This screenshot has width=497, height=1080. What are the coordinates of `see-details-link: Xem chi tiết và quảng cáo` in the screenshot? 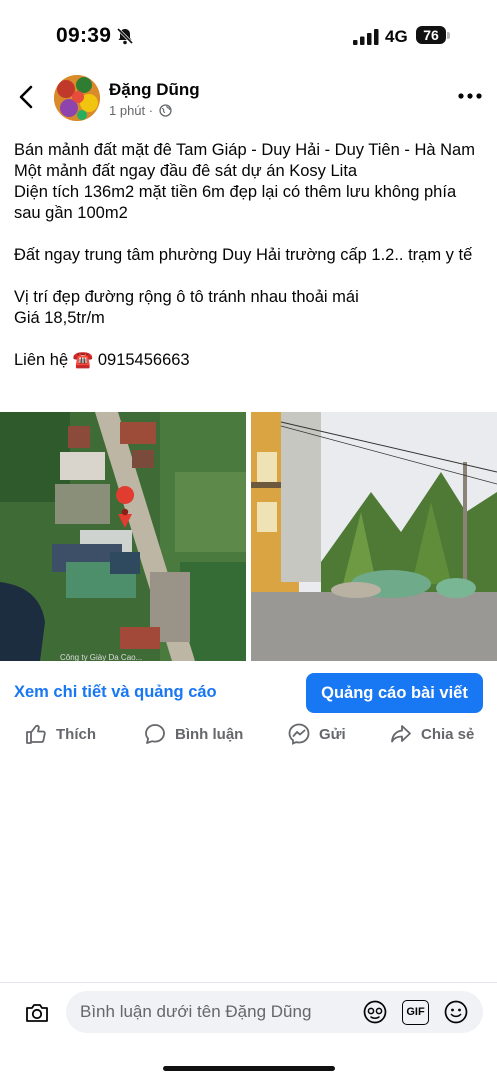 It's located at (115, 692).